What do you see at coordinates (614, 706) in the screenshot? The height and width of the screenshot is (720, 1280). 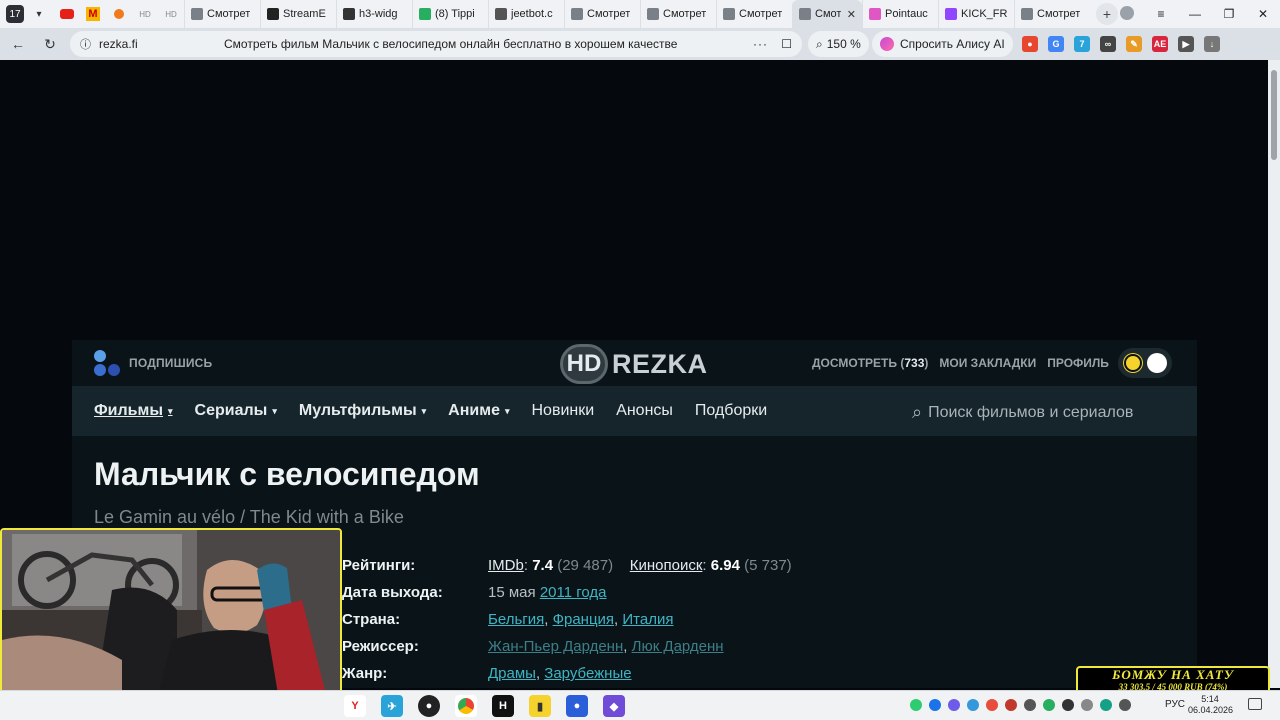 I see `layers-app-icon: ◆` at bounding box center [614, 706].